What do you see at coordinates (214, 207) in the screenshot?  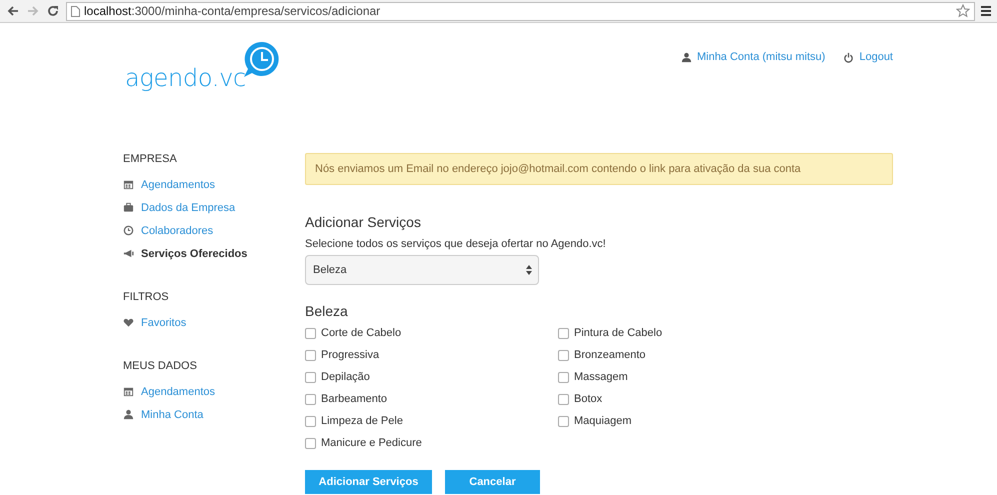 I see `sidebar-item: Dados da Empresa` at bounding box center [214, 207].